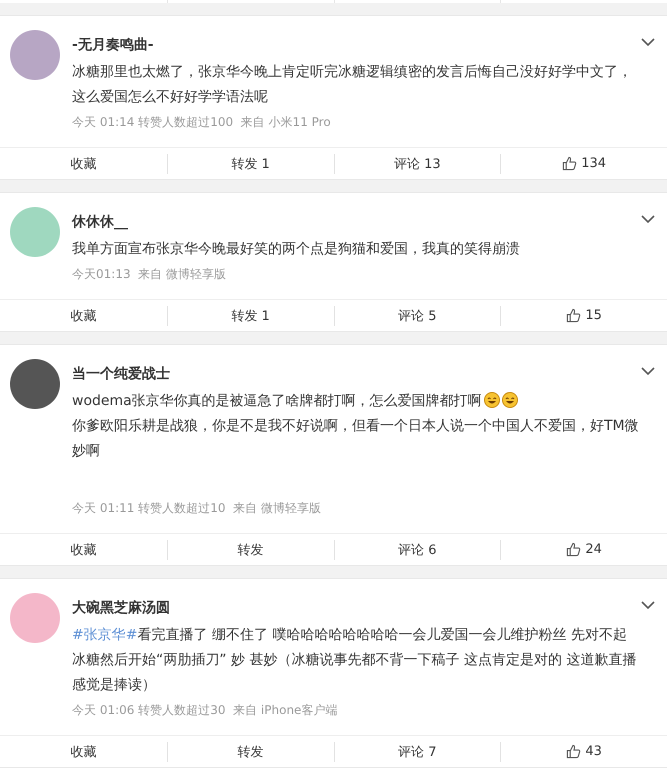 The height and width of the screenshot is (768, 667). What do you see at coordinates (355, 45) in the screenshot?
I see `author-name: -无月奏鸣曲-` at bounding box center [355, 45].